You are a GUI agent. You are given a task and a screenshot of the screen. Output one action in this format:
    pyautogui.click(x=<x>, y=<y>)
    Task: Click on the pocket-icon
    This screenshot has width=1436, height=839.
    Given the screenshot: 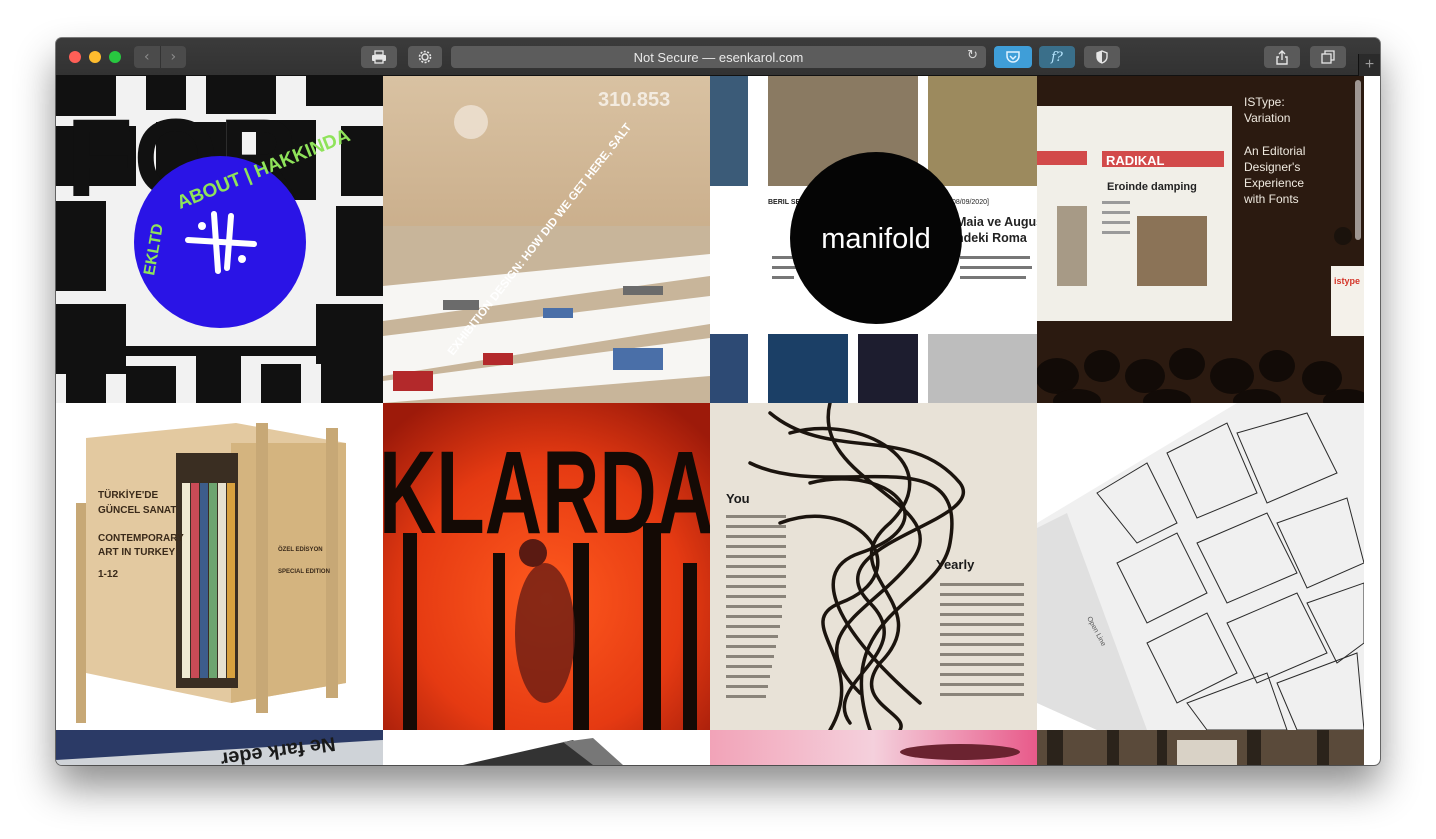 What is the action you would take?
    pyautogui.click(x=1013, y=57)
    